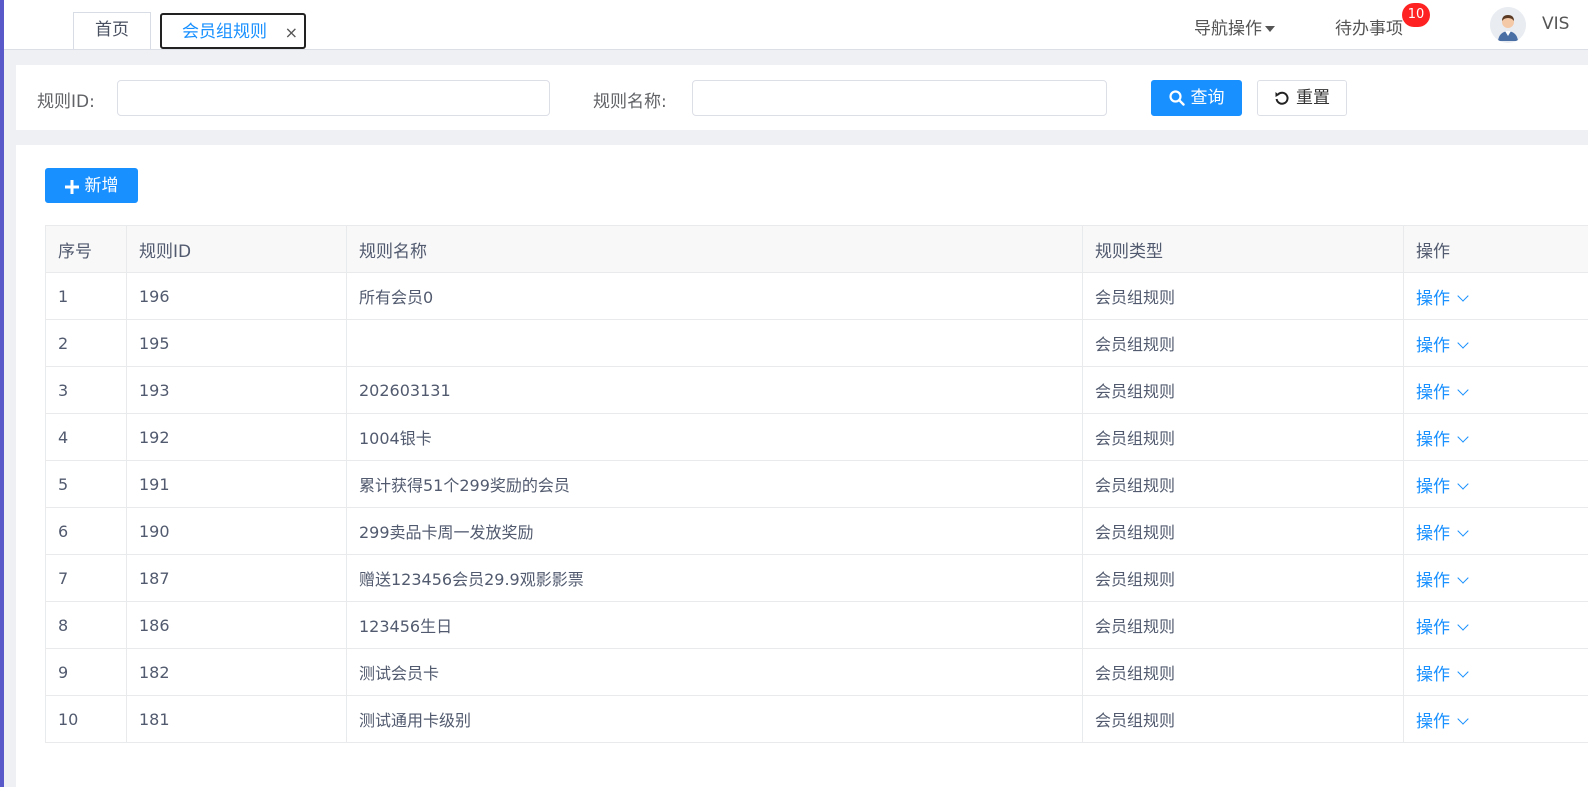 The height and width of the screenshot is (787, 1588). What do you see at coordinates (1207, 98) in the screenshot?
I see `query-button-label: 查询` at bounding box center [1207, 98].